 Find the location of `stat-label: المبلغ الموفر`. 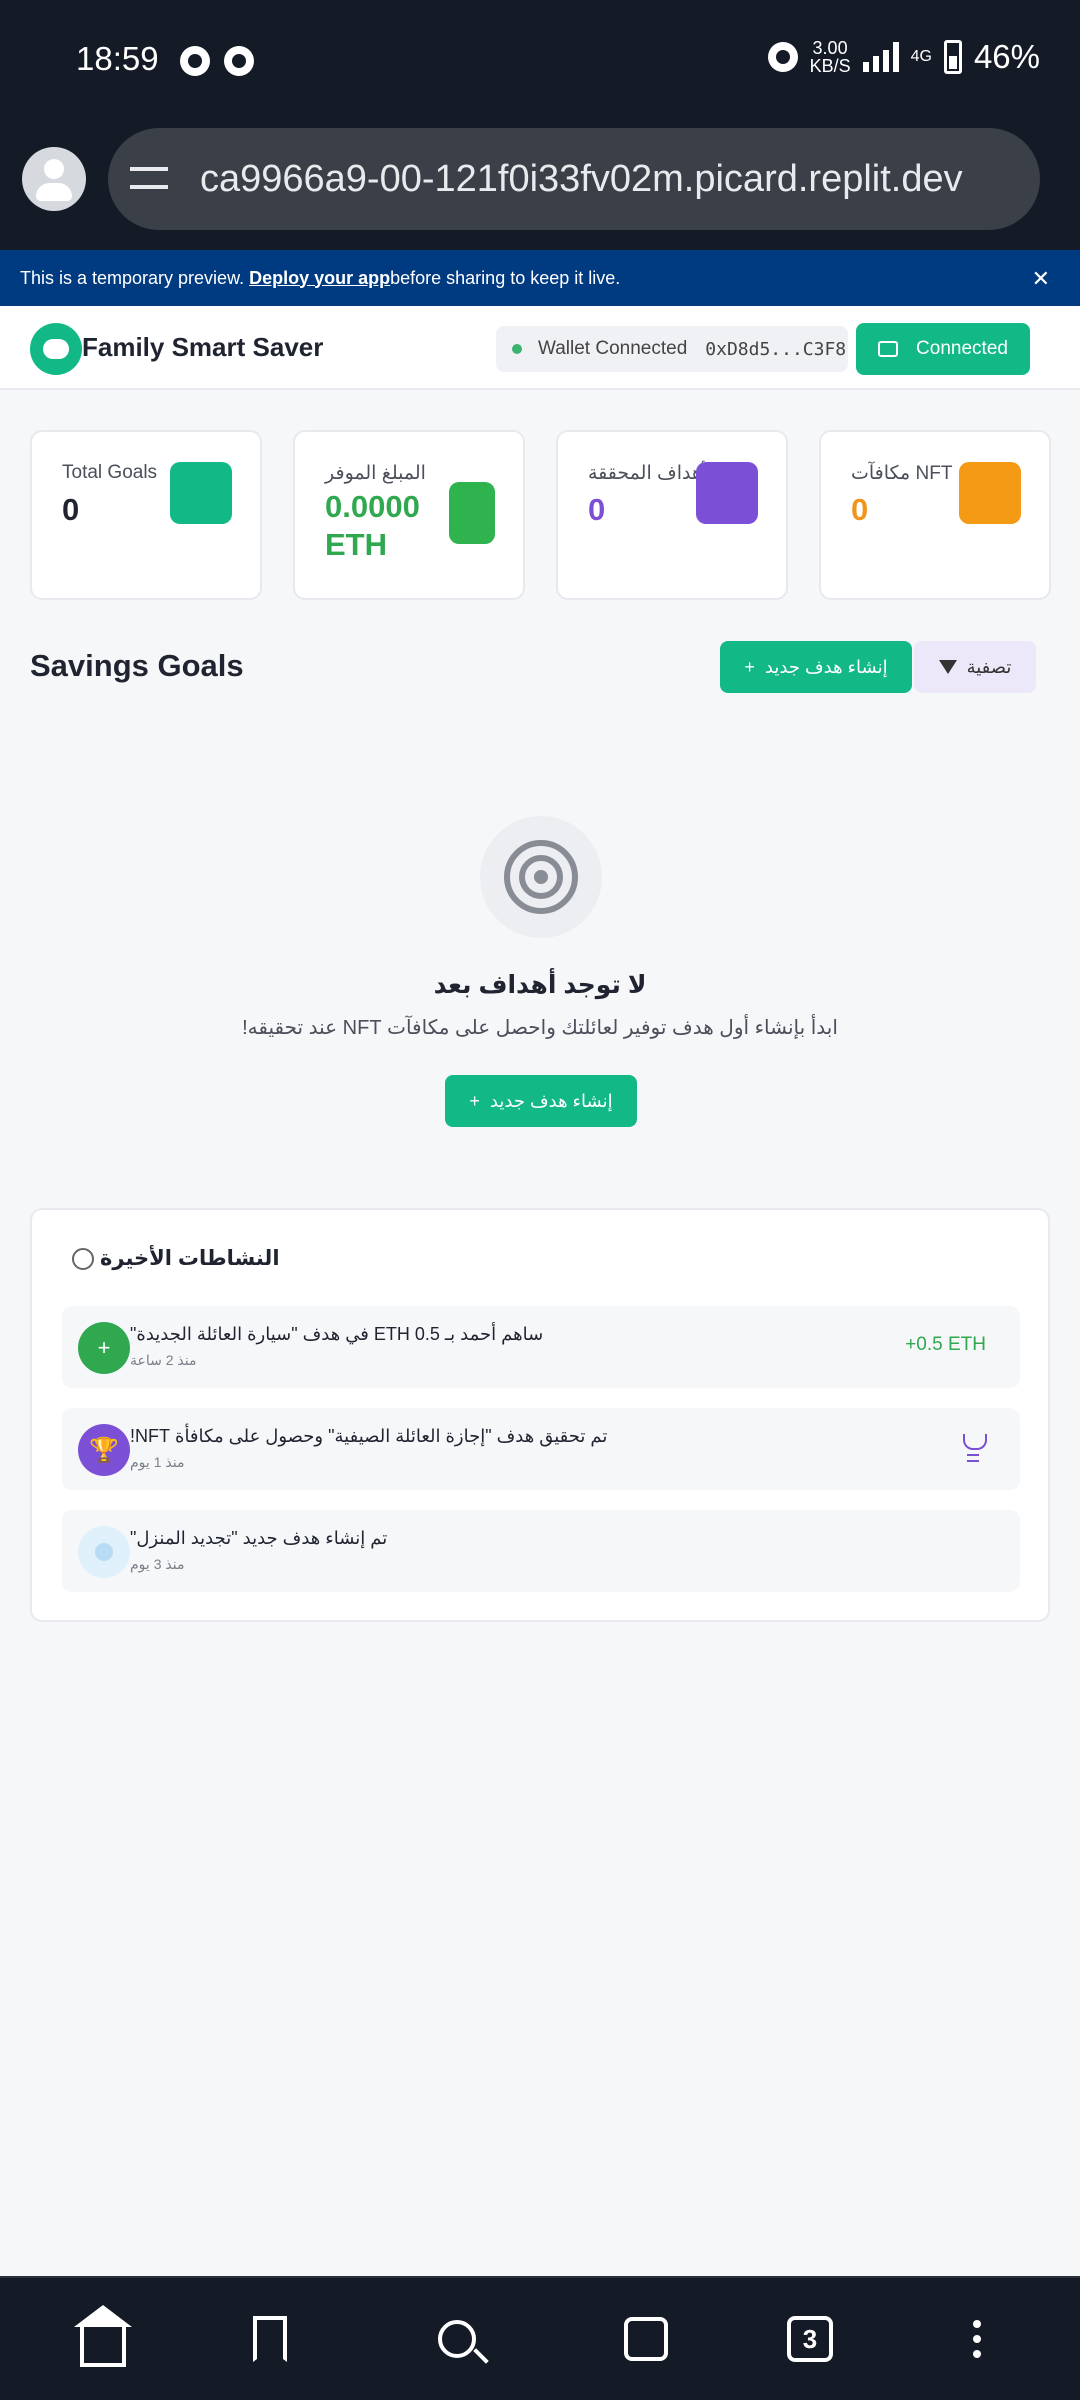

stat-label: المبلغ الموفر is located at coordinates (375, 473).